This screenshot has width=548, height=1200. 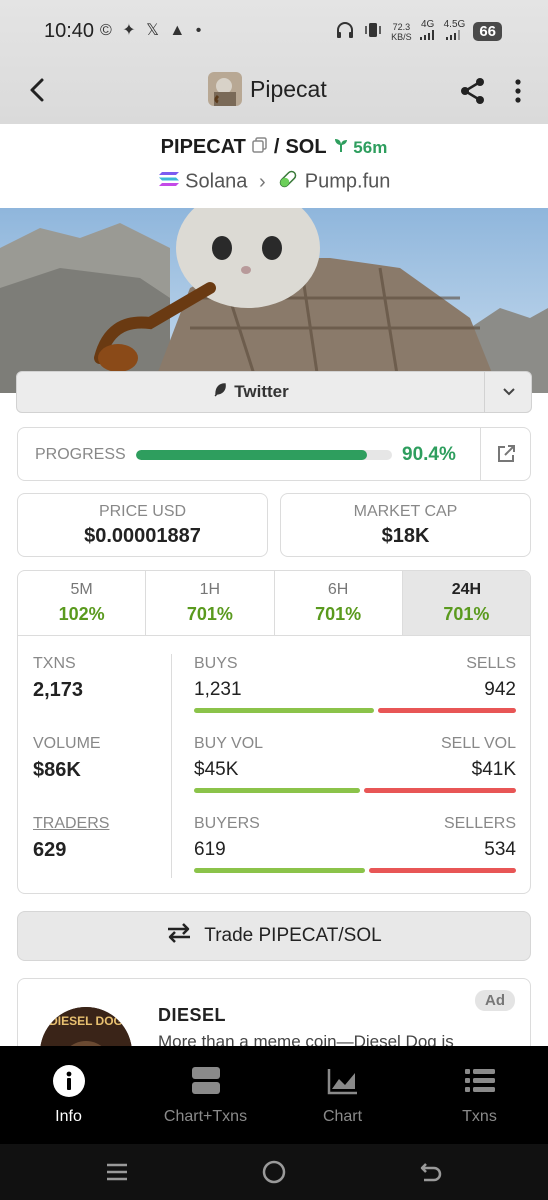 What do you see at coordinates (427, 31) in the screenshot?
I see `network-4g: 4G` at bounding box center [427, 31].